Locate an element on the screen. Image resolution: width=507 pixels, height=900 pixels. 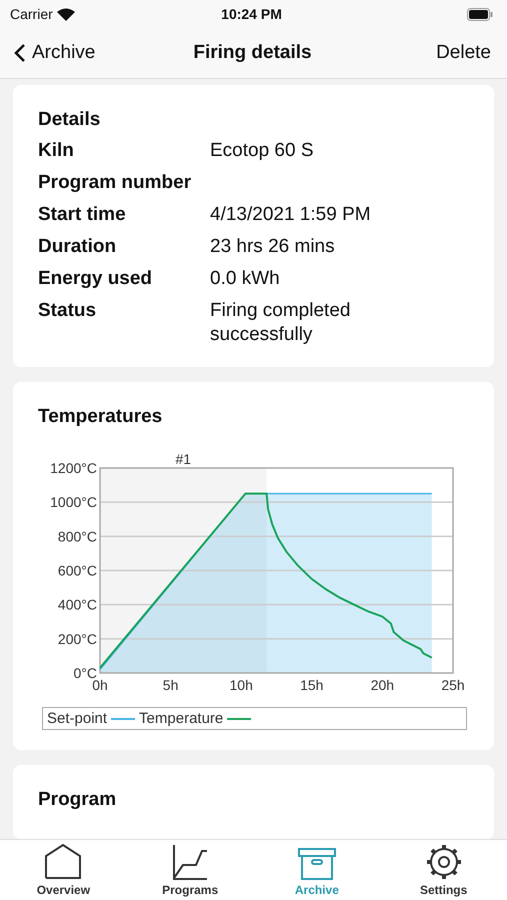
back-button: Archive is located at coordinates (104, 53).